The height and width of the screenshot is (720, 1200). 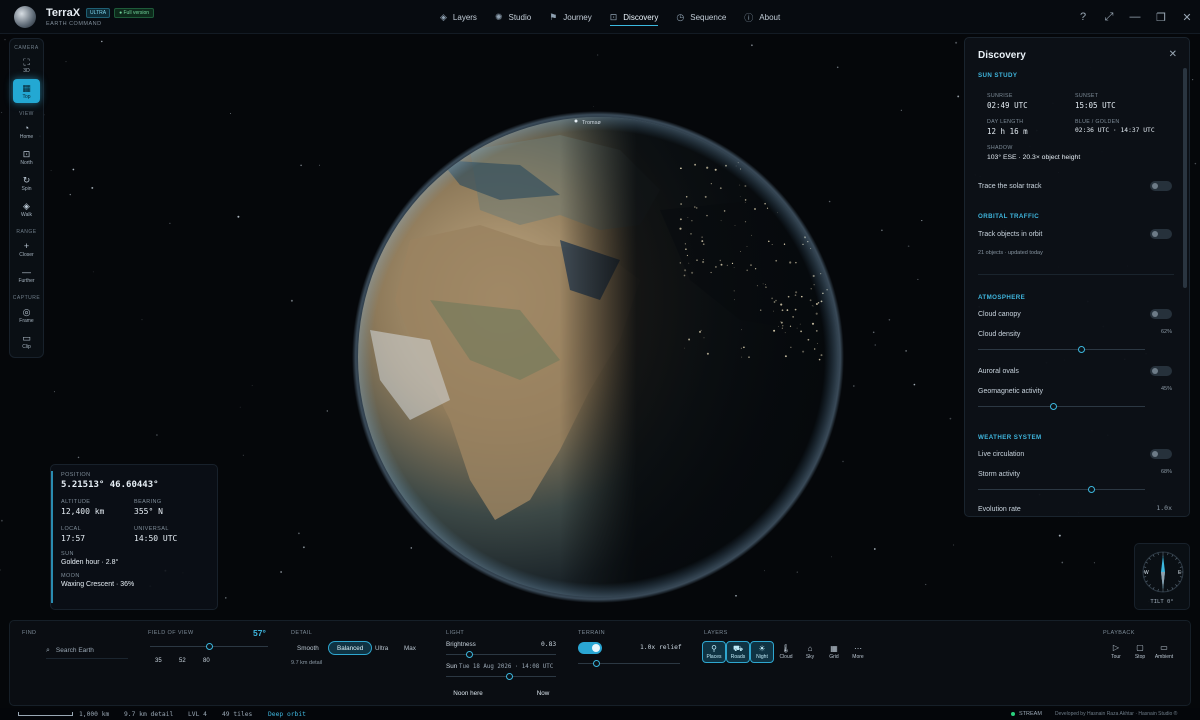 What do you see at coordinates (762, 17) in the screenshot?
I see `tab-about: ⓘ About` at bounding box center [762, 17].